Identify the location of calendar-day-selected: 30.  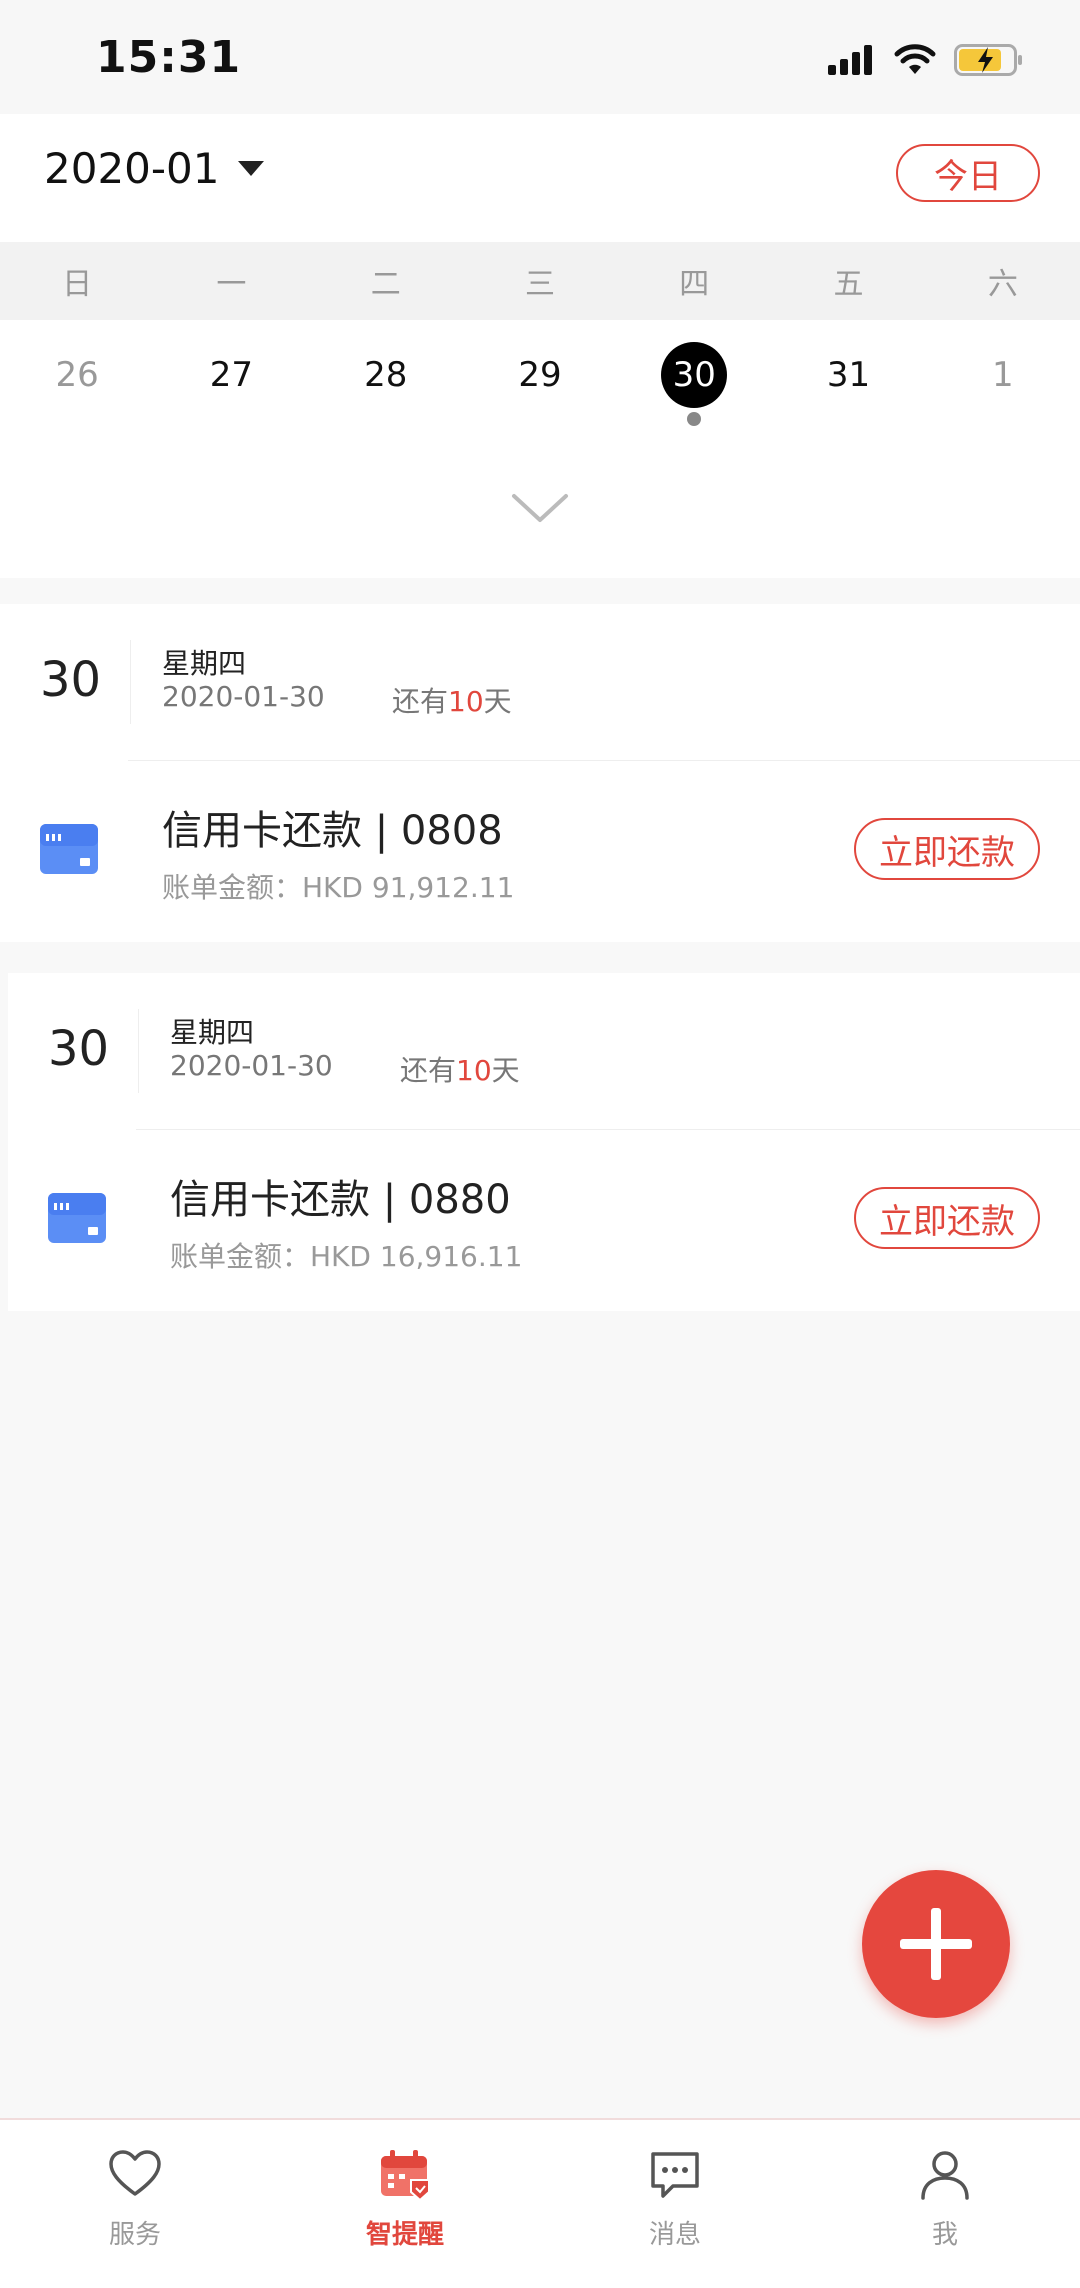
(694, 375).